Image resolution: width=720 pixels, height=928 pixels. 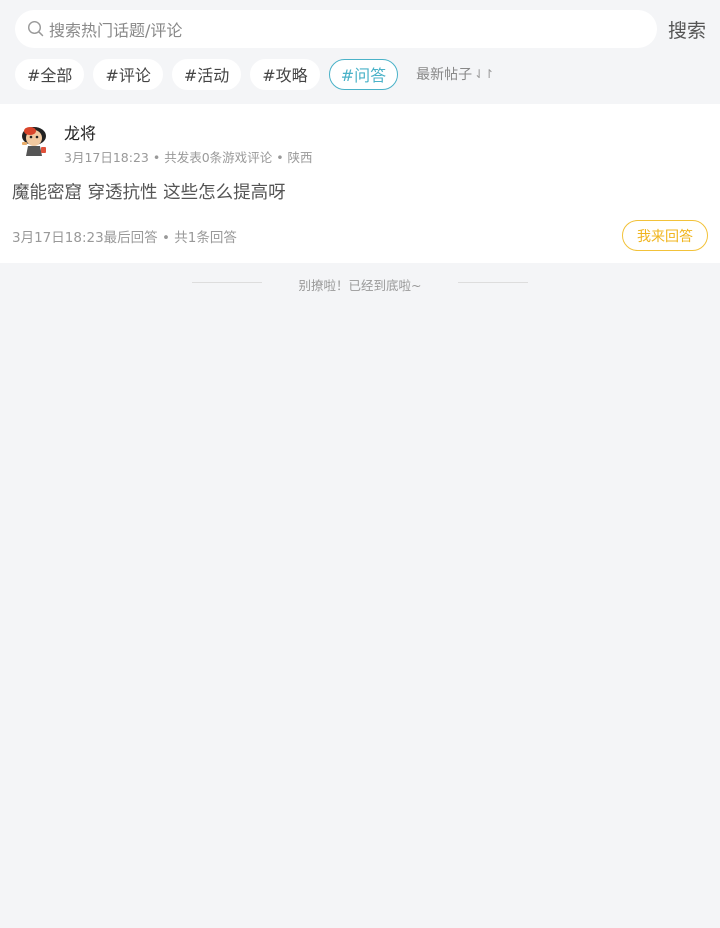 I want to click on author-name: 龙将, so click(x=80, y=132).